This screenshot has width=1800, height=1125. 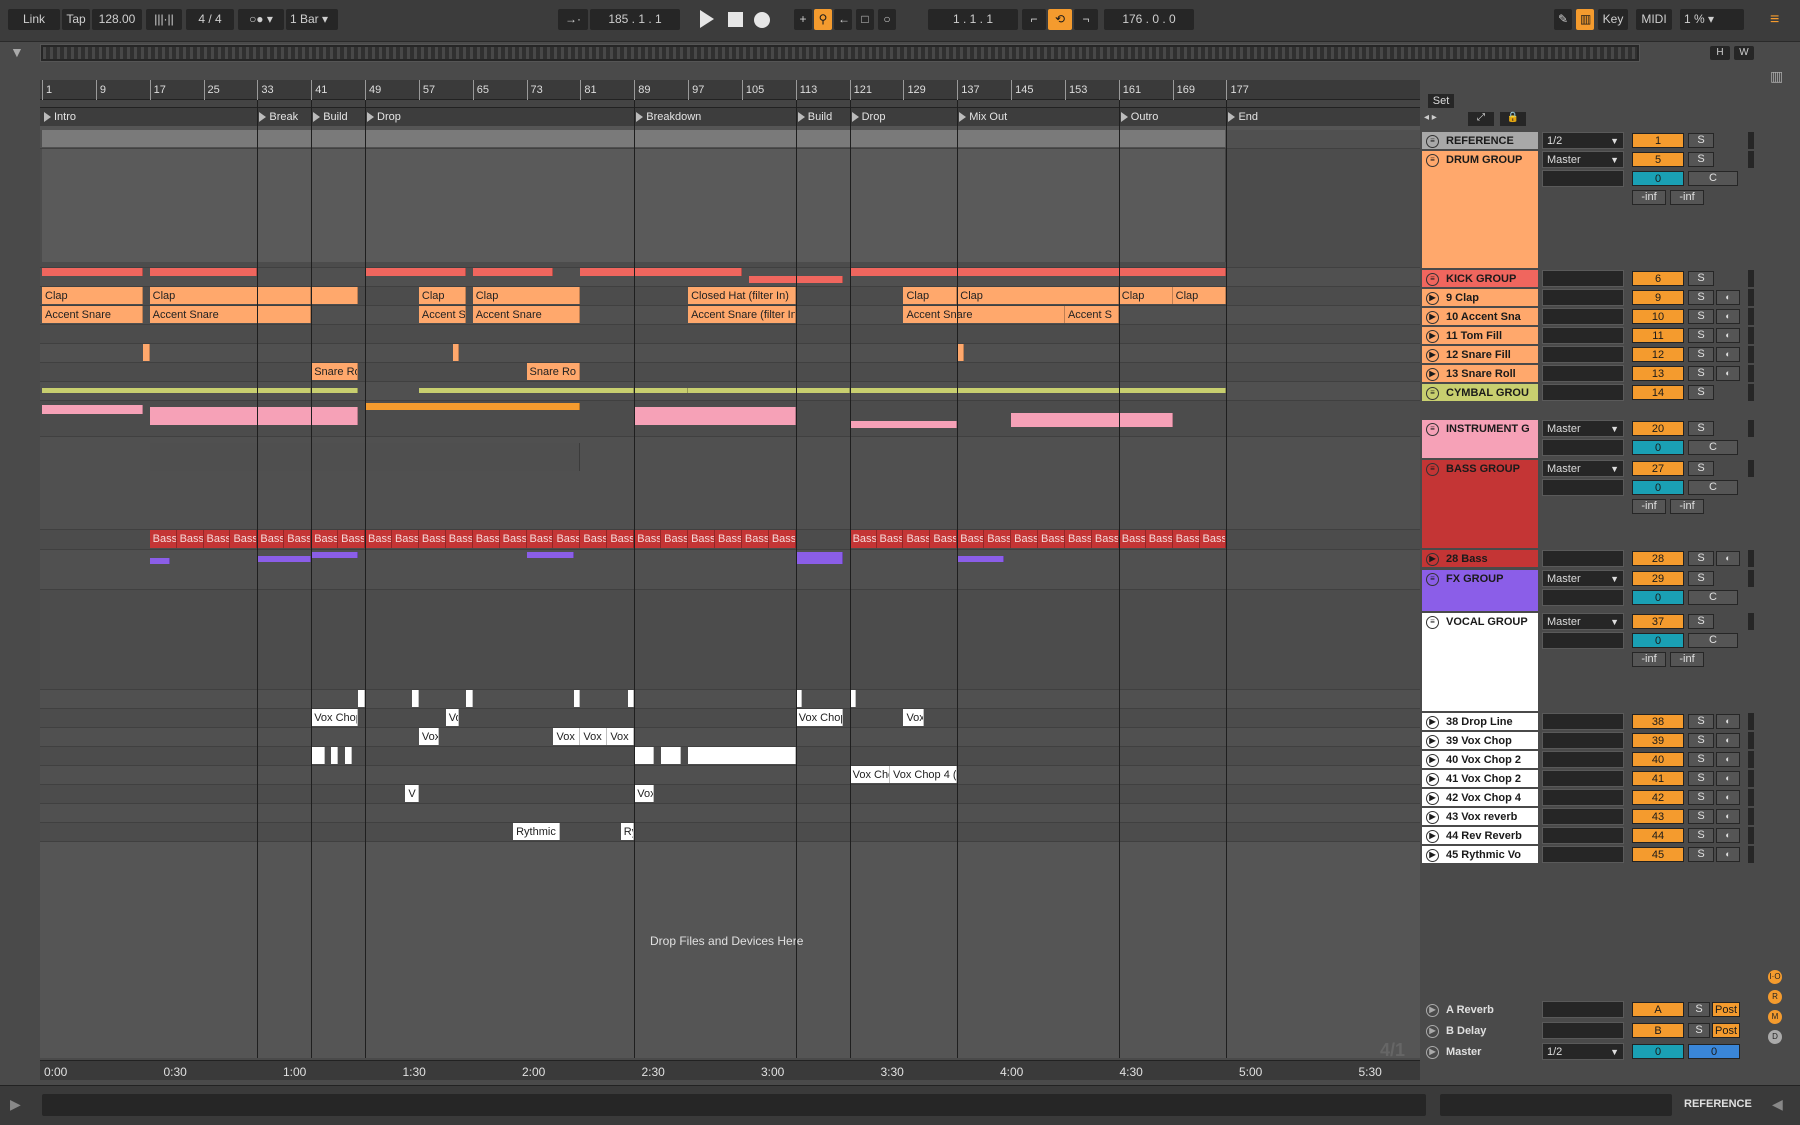 I want to click on track-header: ▶ 13 Snare Roll, so click(x=1480, y=373).